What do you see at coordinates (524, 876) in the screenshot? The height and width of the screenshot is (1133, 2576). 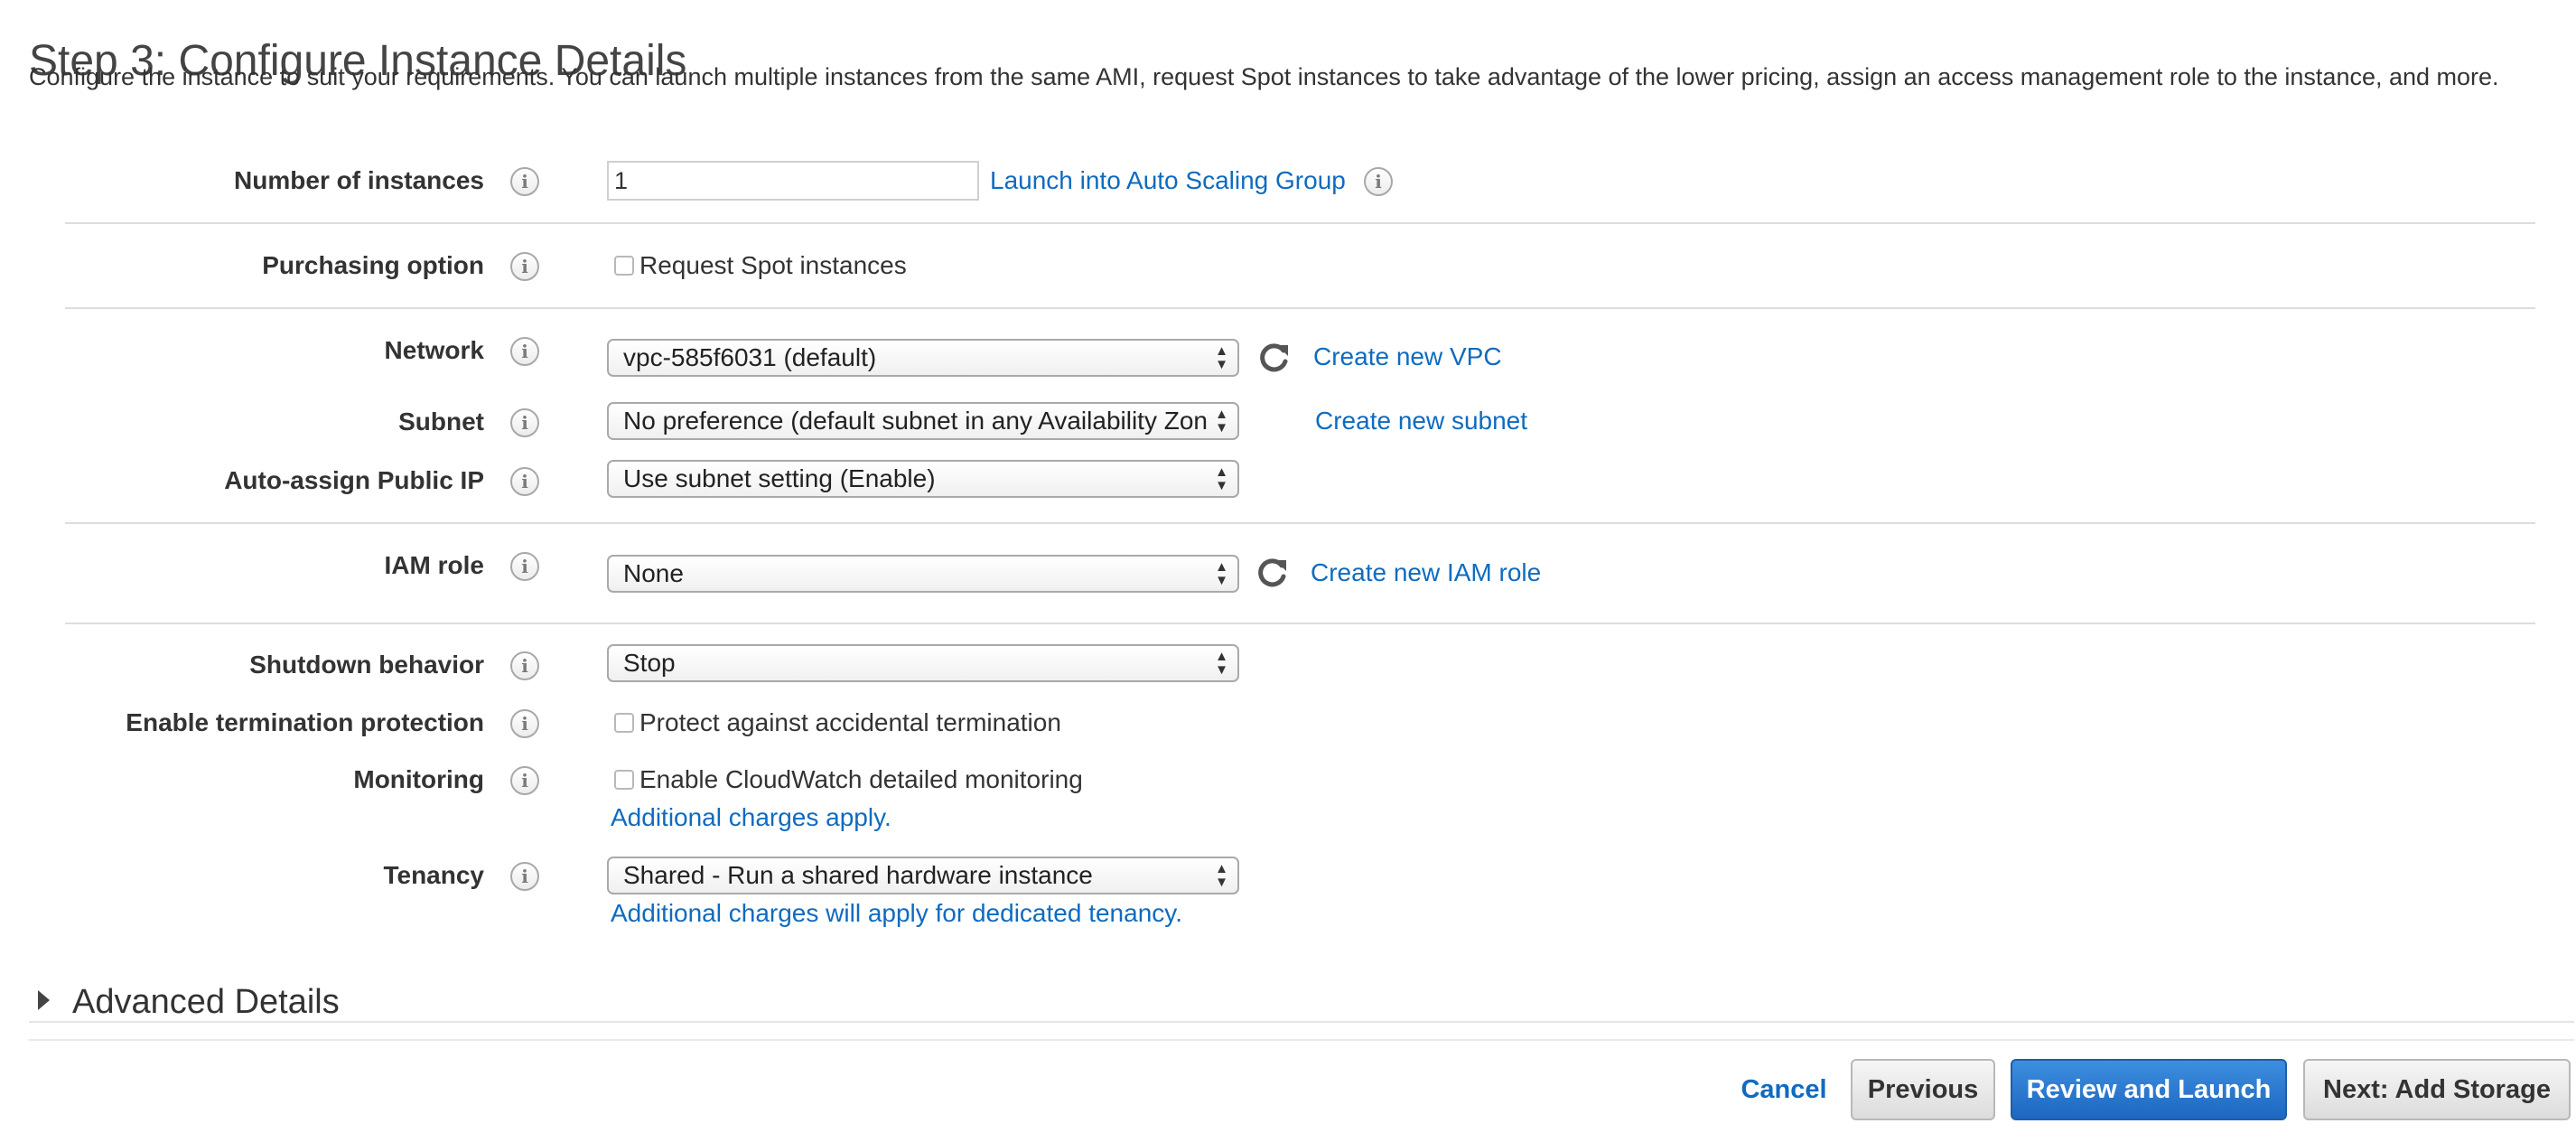 I see `tenancy-info-icon: i` at bounding box center [524, 876].